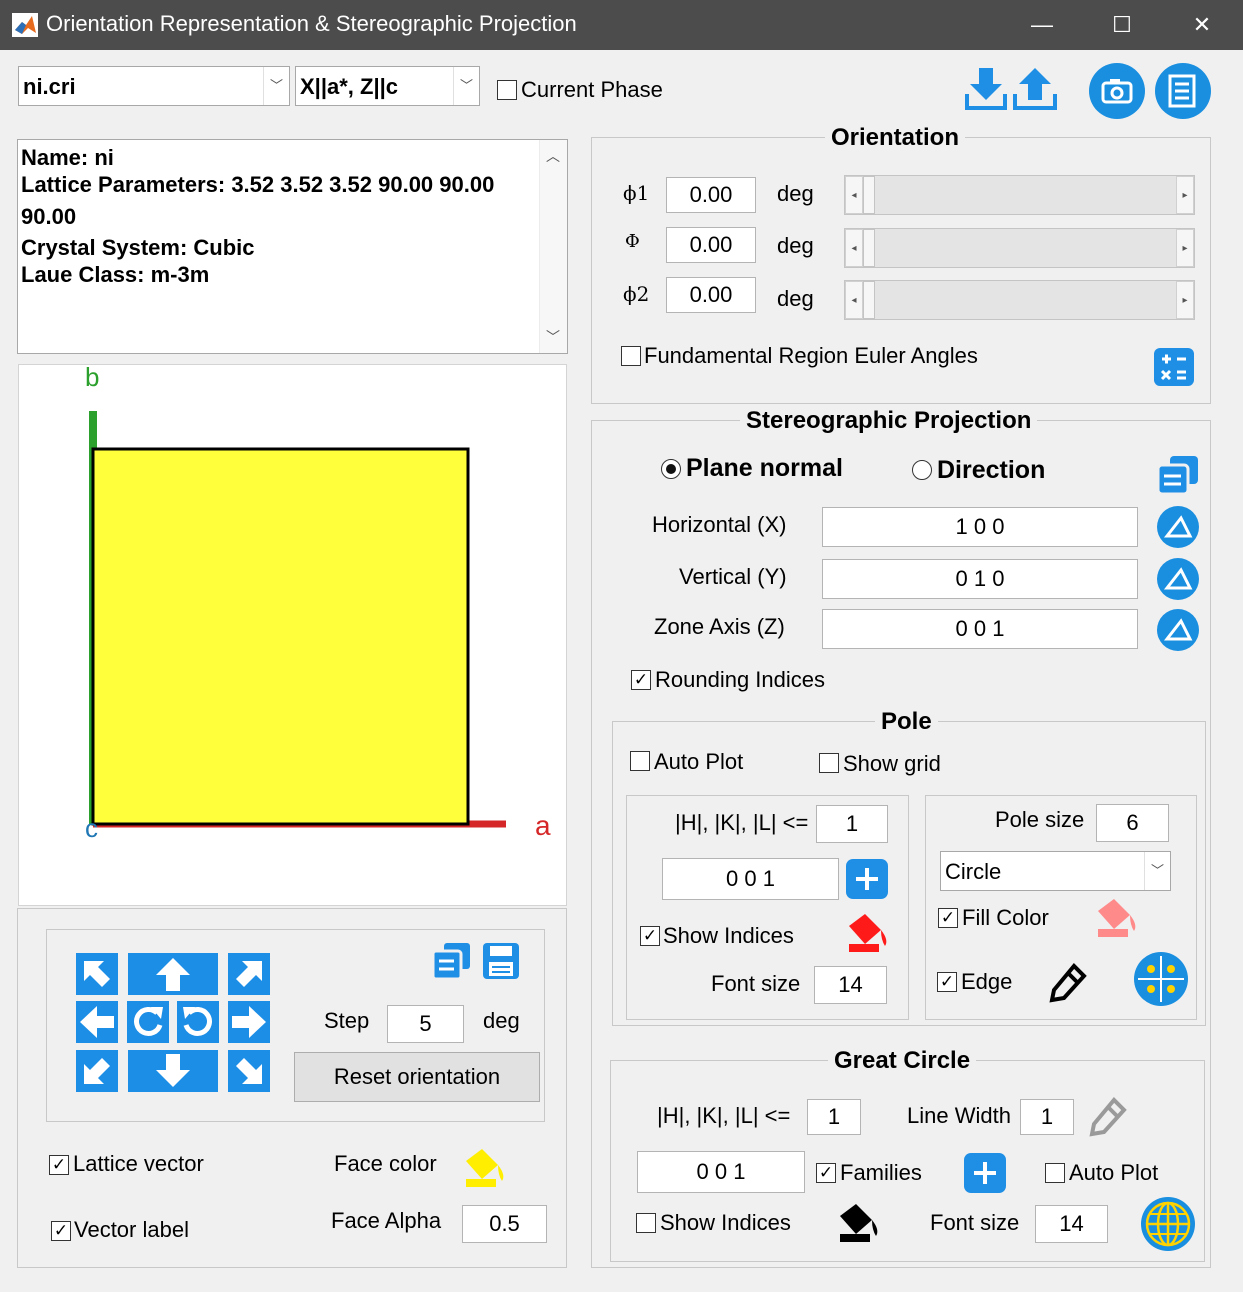  What do you see at coordinates (553, 246) in the screenshot?
I see `info-scrollbar: ︿ ﹀` at bounding box center [553, 246].